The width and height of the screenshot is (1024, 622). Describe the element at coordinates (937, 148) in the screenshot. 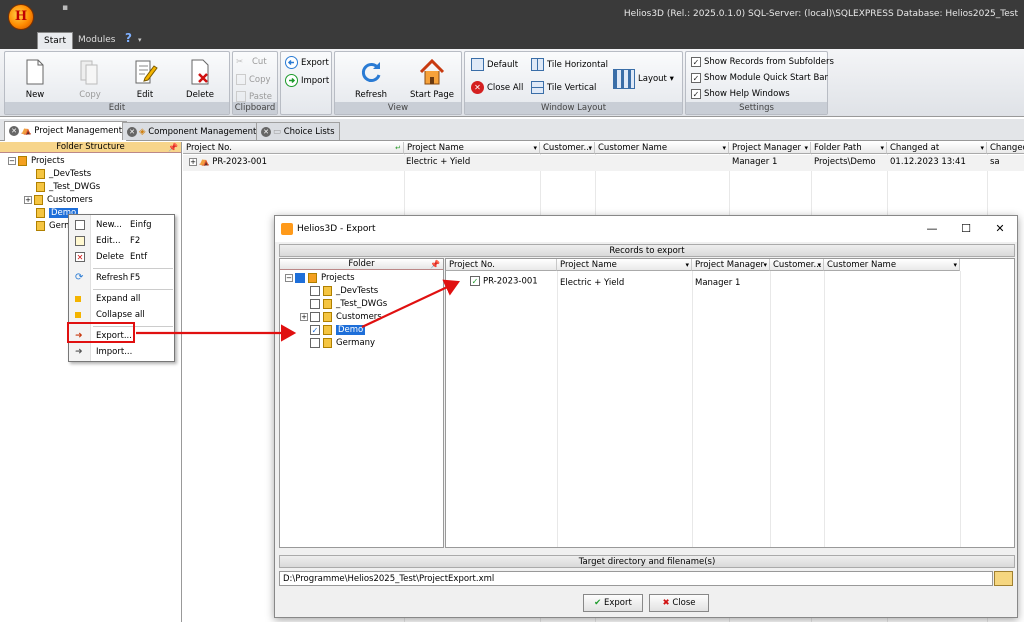

I see `col-changed-at: Changed at ▾` at that location.